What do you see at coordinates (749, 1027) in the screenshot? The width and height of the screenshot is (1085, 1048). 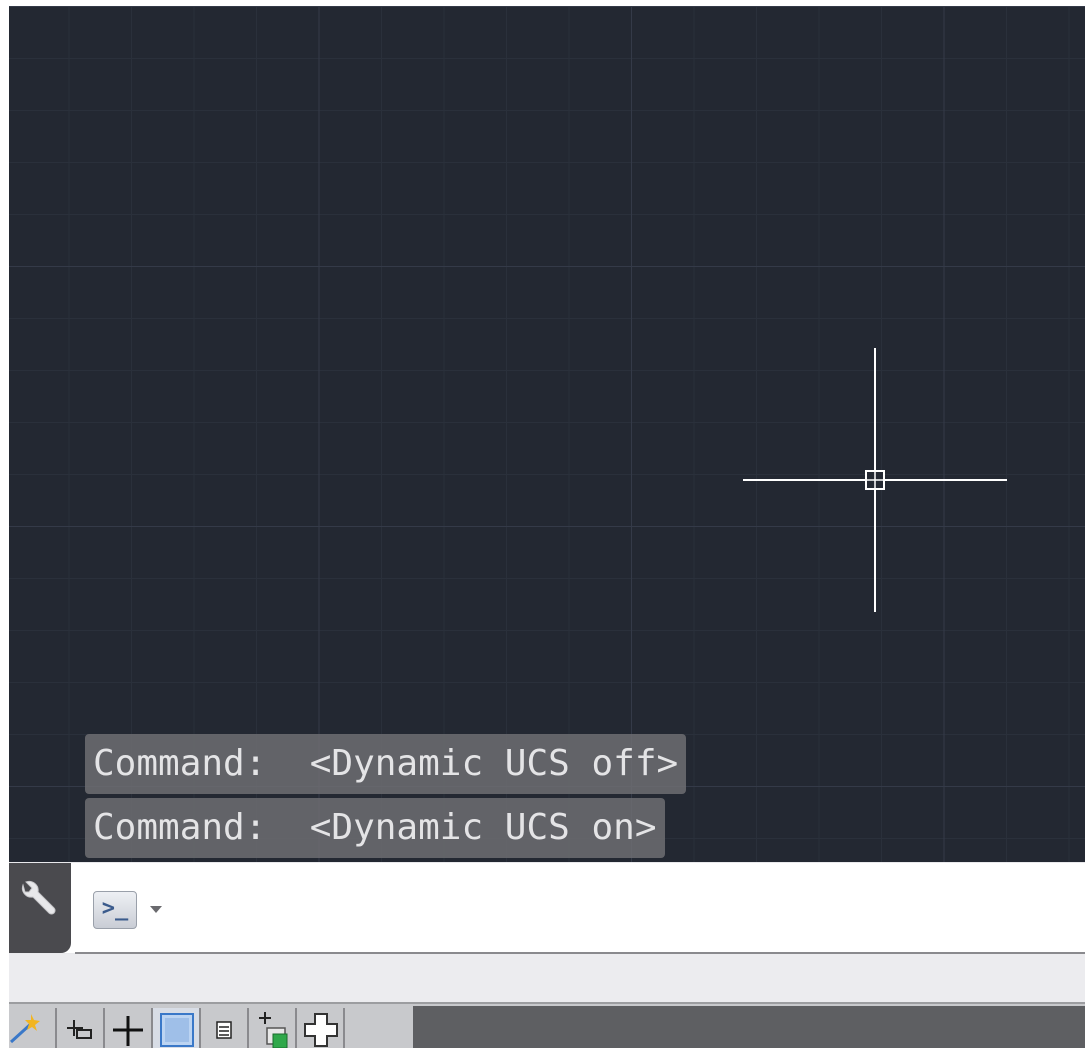 I see `status-bar-empty-area` at bounding box center [749, 1027].